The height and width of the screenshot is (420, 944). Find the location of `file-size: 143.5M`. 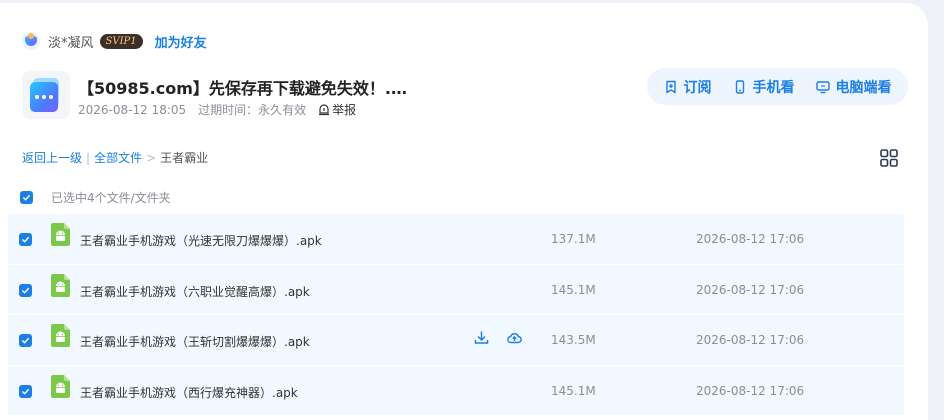

file-size: 143.5M is located at coordinates (573, 340).